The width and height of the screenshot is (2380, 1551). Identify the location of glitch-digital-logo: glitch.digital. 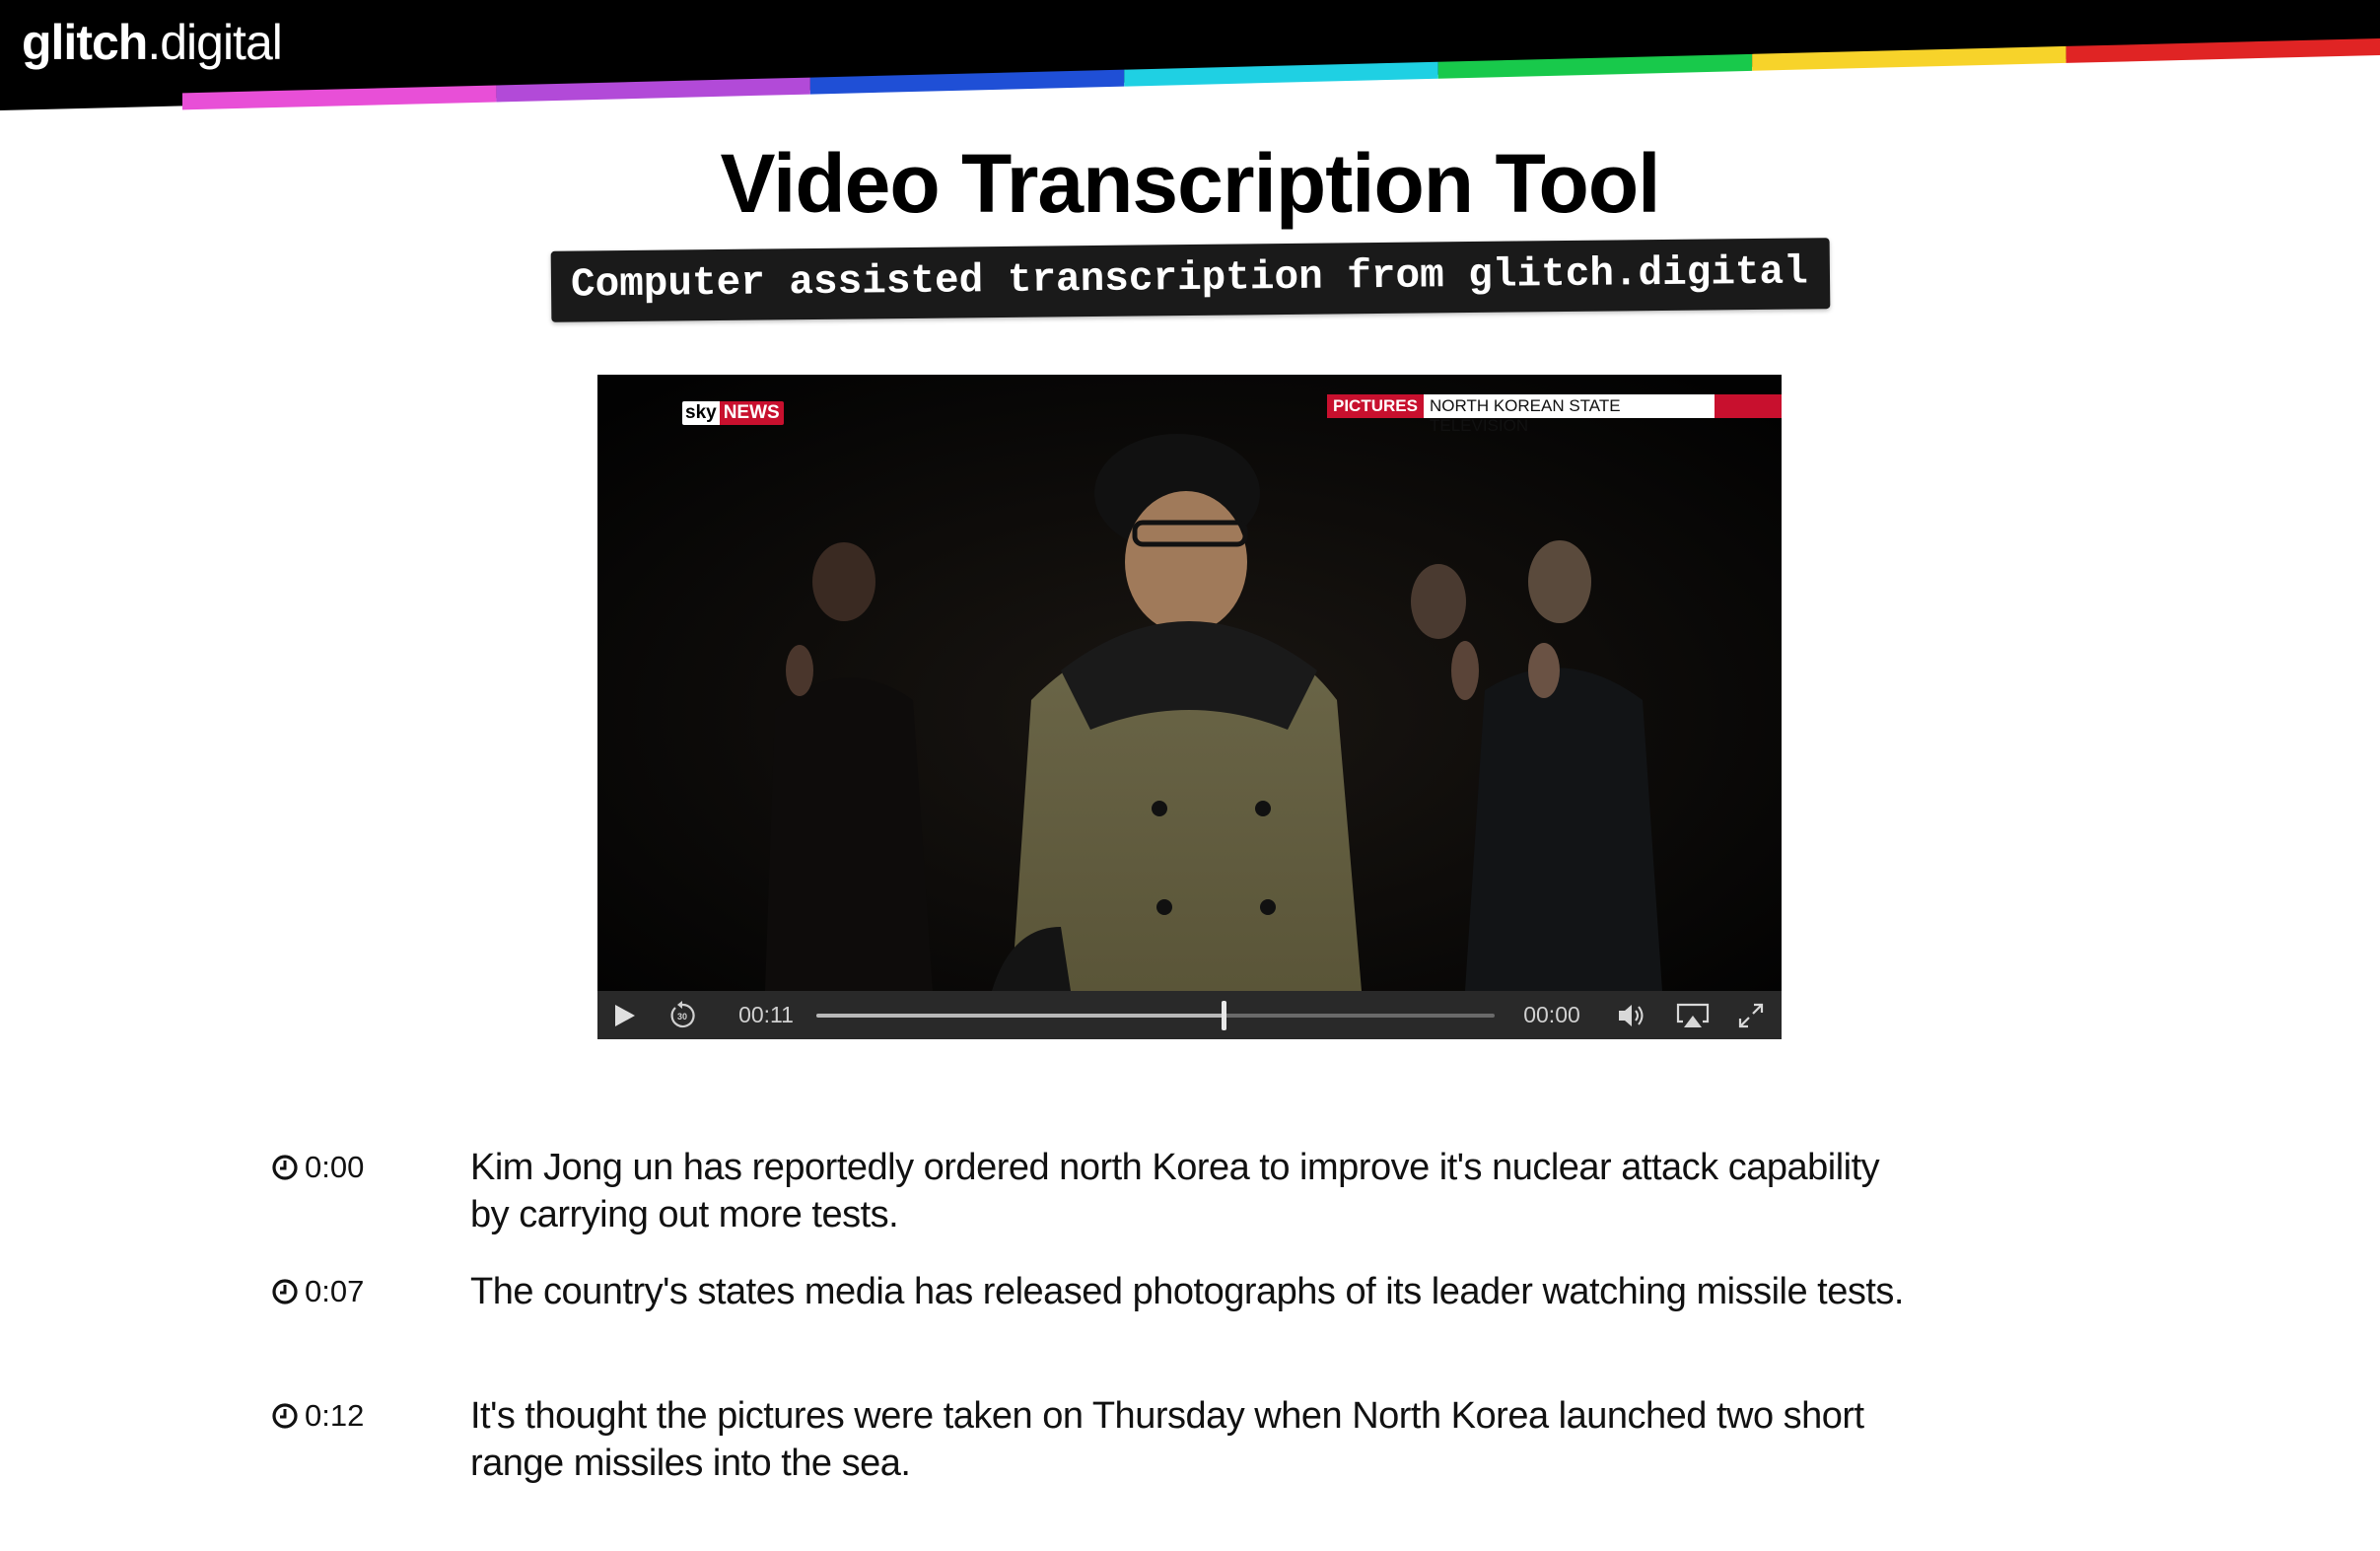
(152, 42).